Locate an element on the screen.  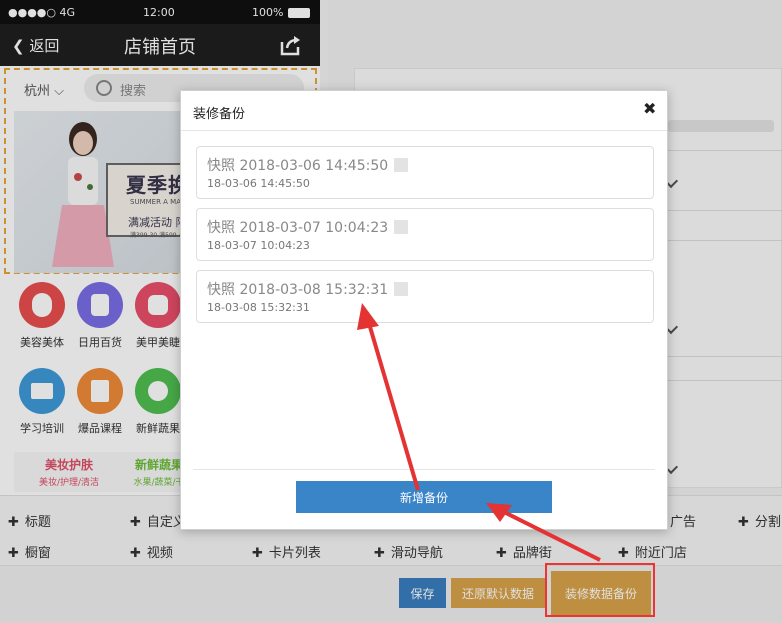
snapshot-name: 快照 2018-03-08 15:32:31 is located at coordinates (298, 290).